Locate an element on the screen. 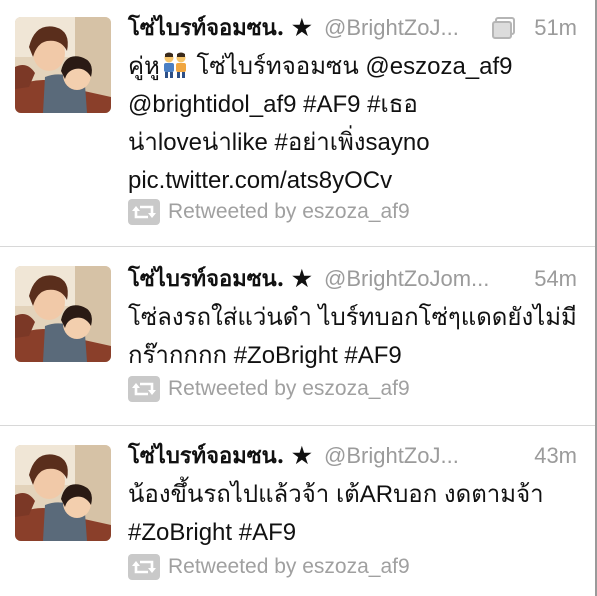 The width and height of the screenshot is (597, 596). tweet-text-segment: คู่หู is located at coordinates (144, 66).